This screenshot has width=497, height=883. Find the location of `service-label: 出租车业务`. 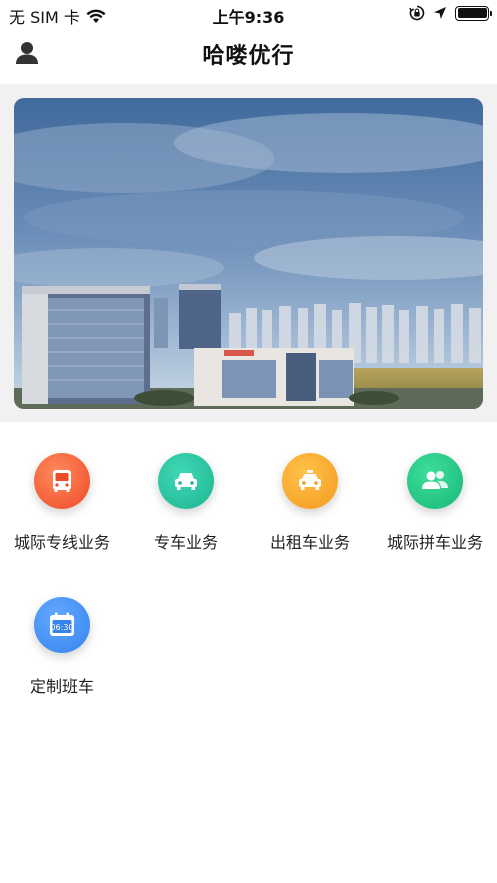

service-label: 出租车业务 is located at coordinates (309, 542).